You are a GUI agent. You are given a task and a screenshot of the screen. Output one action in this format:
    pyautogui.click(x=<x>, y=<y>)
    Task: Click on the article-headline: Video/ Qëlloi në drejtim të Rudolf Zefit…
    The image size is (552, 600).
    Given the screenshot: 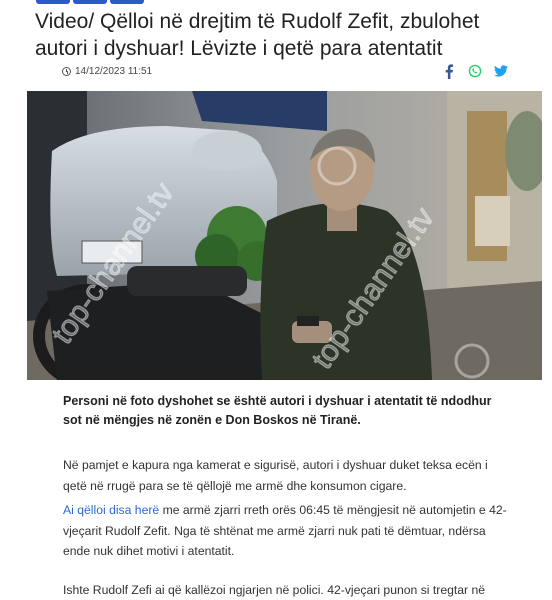 What is the action you would take?
    pyautogui.click(x=257, y=35)
    